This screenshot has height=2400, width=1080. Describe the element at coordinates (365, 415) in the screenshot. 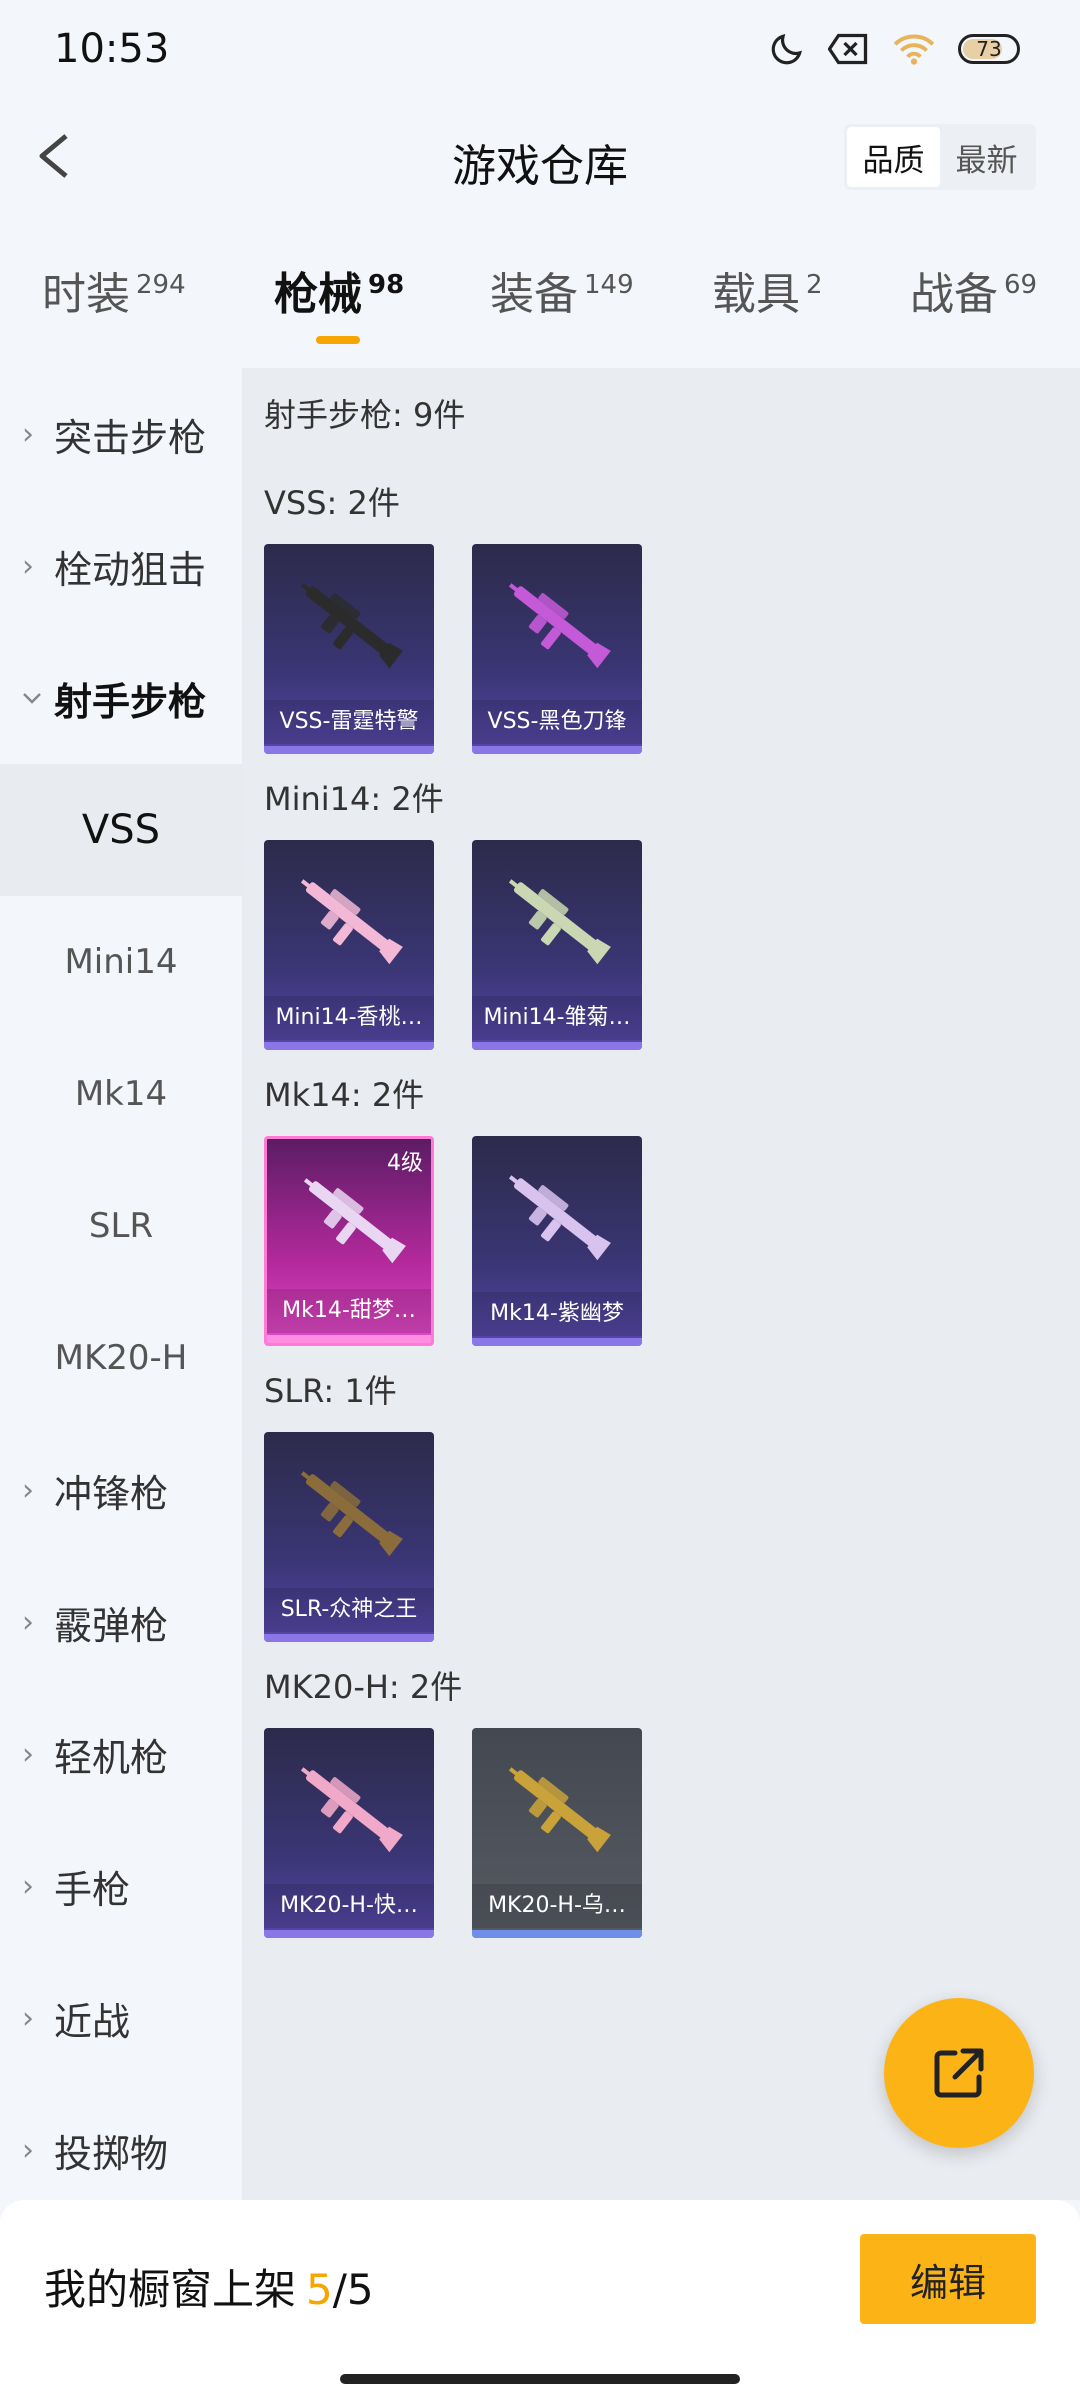

I see `category-summary: 射手步枪: 9件` at that location.